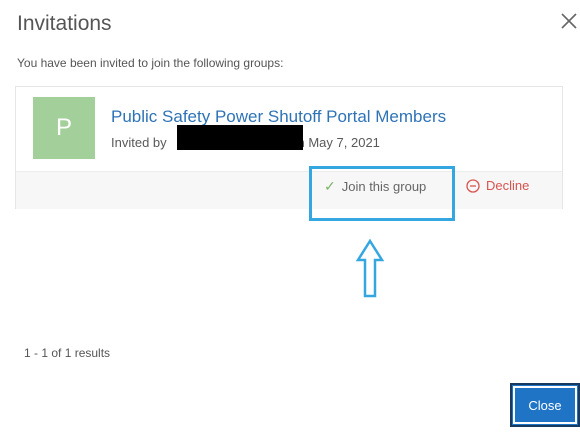 This screenshot has height=446, width=580. What do you see at coordinates (67, 353) in the screenshot?
I see `results-count: 1 - 1 of 1 results` at bounding box center [67, 353].